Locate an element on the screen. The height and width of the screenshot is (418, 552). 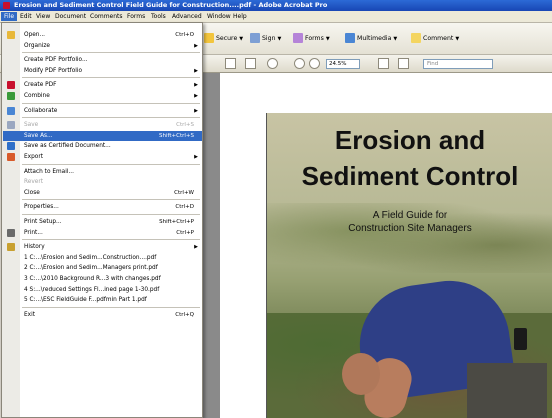
menu-item-history: History ▶ is located at coordinates (102, 247).